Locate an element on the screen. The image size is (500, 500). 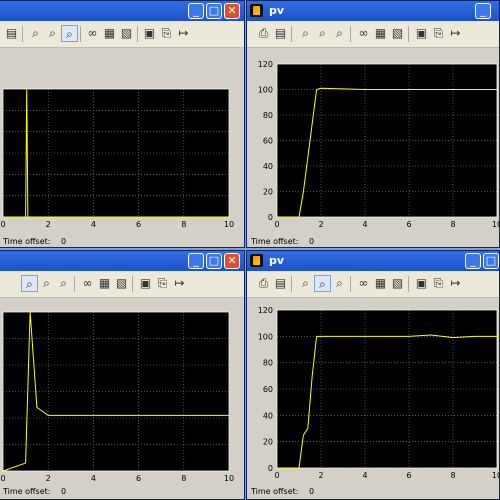
y-tick-label: 40 is located at coordinates (268, 166).